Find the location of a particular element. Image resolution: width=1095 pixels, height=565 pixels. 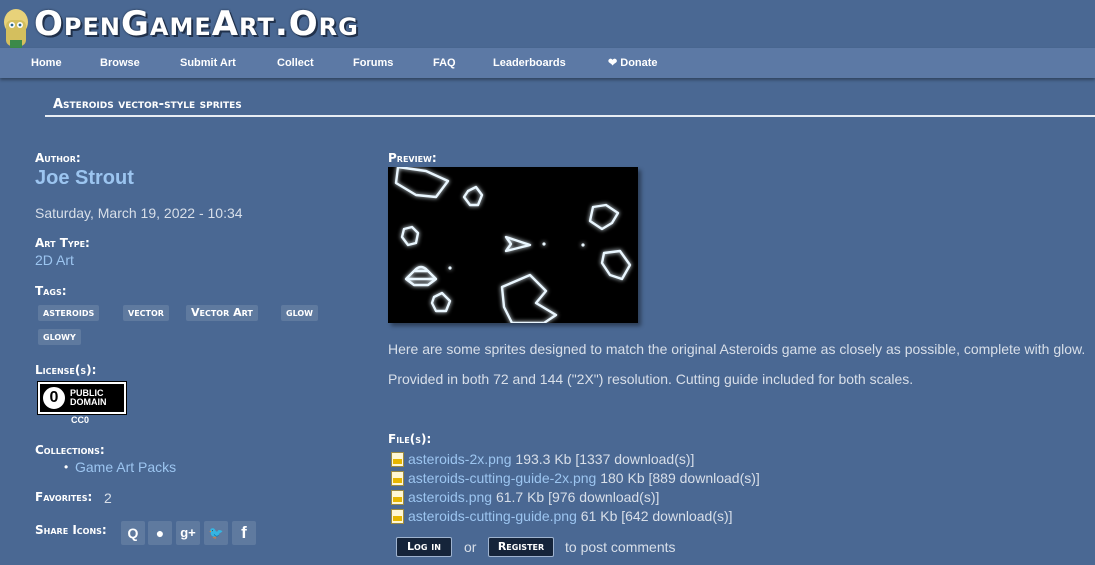

tag-asteroids: asteroids is located at coordinates (69, 313).